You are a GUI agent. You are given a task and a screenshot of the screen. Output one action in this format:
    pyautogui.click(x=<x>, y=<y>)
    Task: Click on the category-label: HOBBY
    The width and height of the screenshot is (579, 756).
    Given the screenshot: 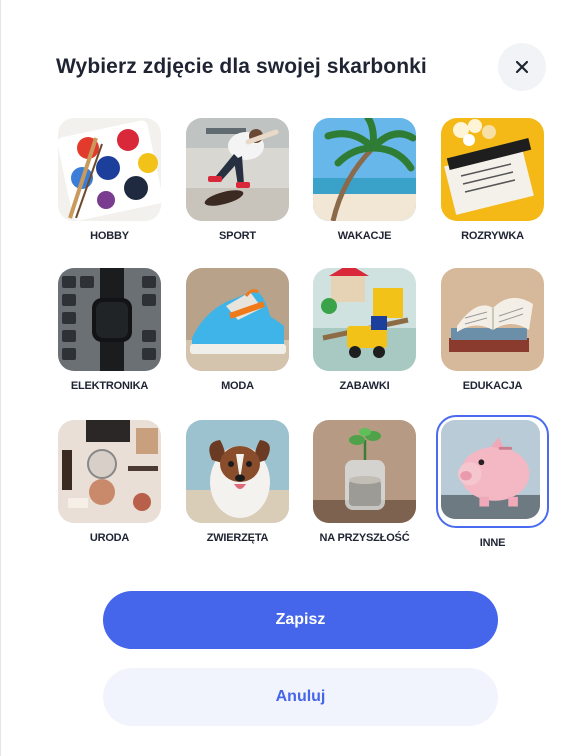 What is the action you would take?
    pyautogui.click(x=109, y=236)
    